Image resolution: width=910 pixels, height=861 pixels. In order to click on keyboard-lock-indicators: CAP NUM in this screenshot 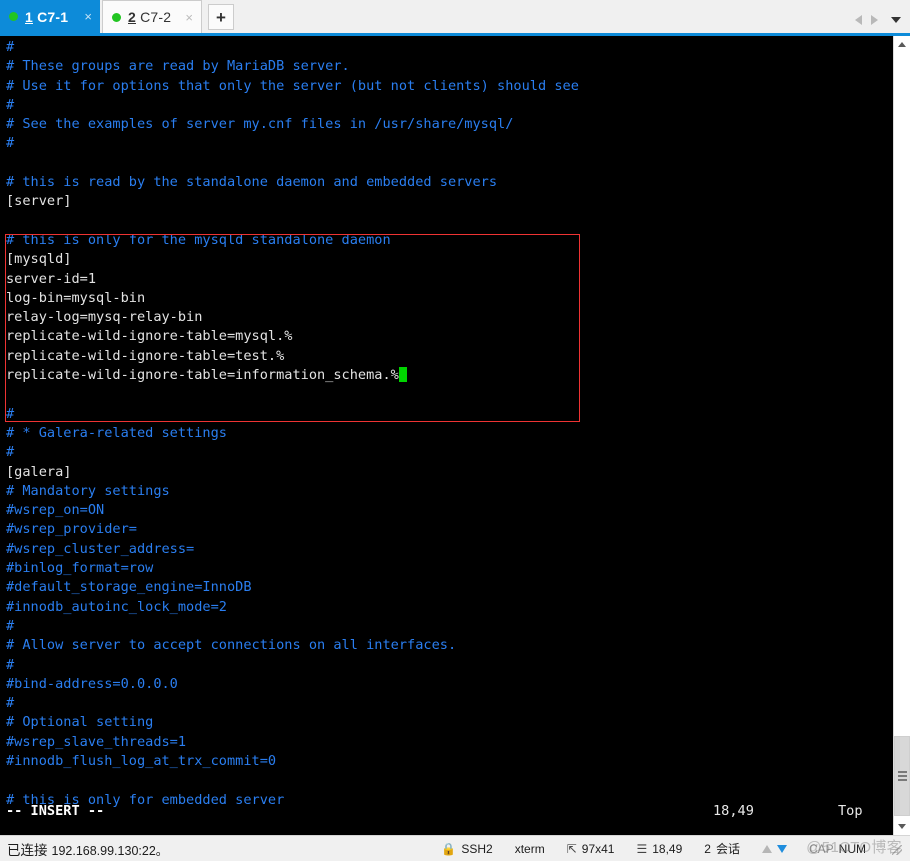, I will do `click(837, 849)`.